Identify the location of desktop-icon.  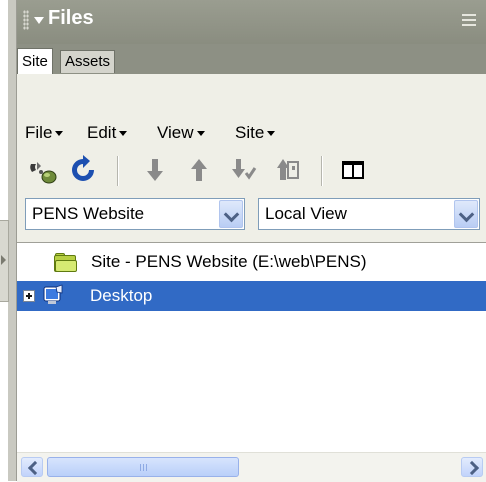
(53, 294).